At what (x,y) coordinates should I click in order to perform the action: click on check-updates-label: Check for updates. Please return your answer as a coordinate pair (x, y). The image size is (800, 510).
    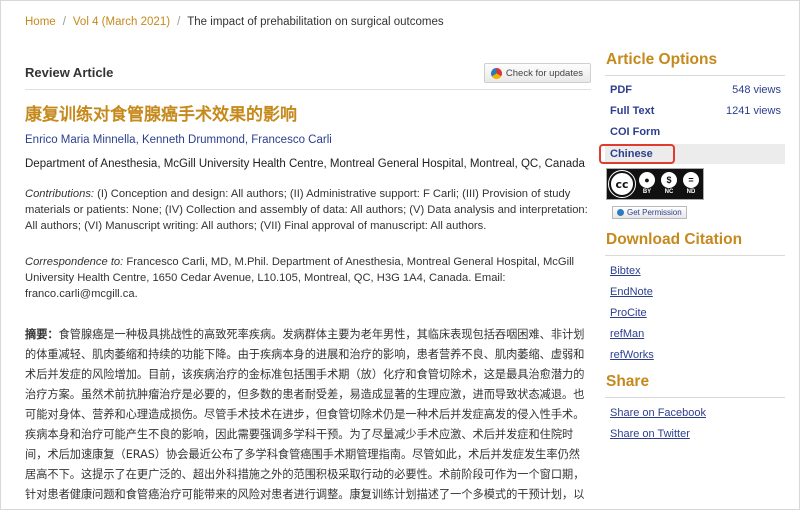
    Looking at the image, I should click on (544, 73).